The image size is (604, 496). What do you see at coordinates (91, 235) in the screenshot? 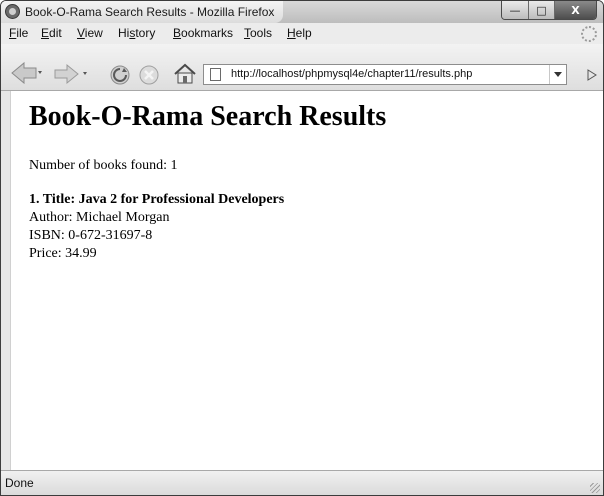
I see `book-isbn: ISBN: 0-672-31697-8` at bounding box center [91, 235].